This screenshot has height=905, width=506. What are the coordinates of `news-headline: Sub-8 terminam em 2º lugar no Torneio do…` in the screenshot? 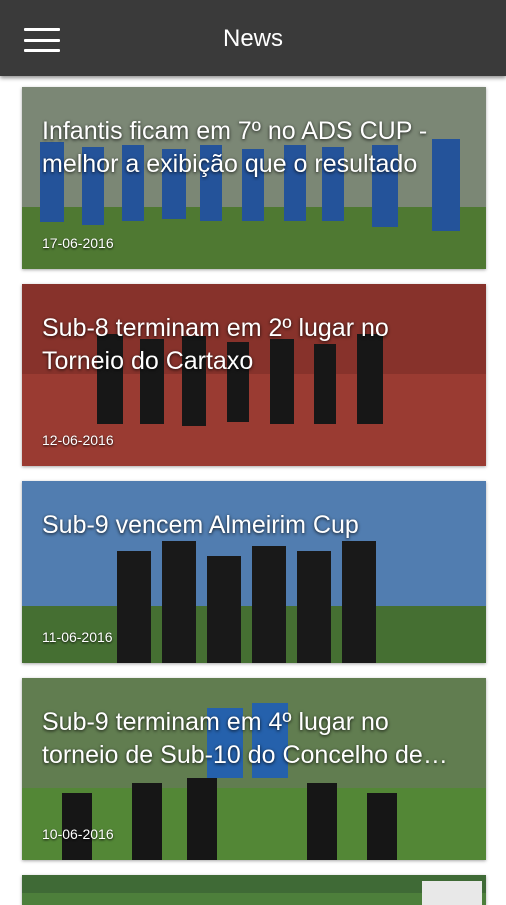 It's located at (215, 344).